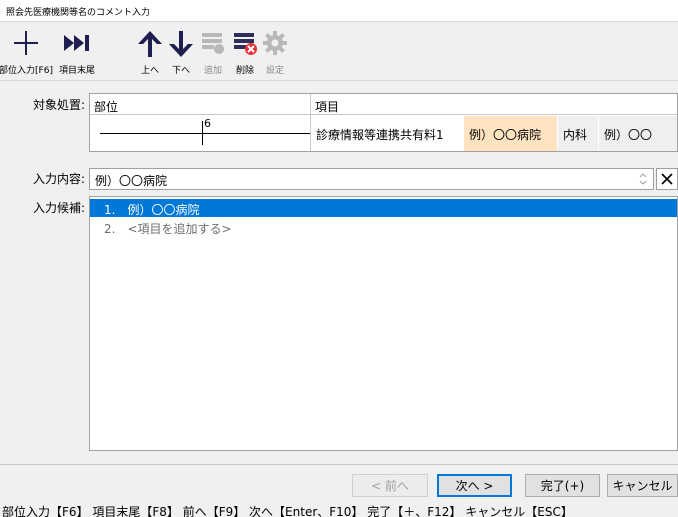  Describe the element at coordinates (78, 13) in the screenshot. I see `window-title: 照会先医療機関等名のコメント入力` at that location.